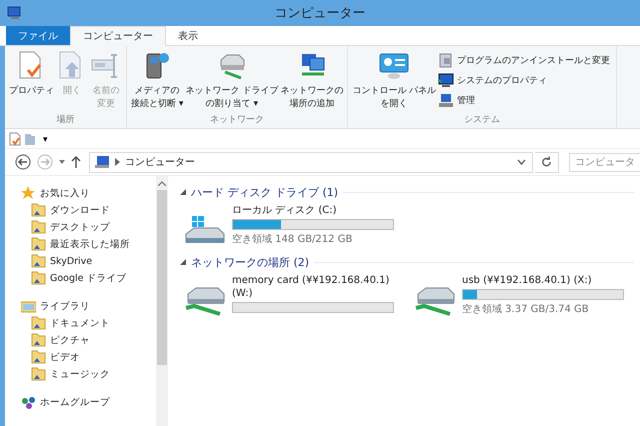 This screenshot has width=640, height=426. Describe the element at coordinates (492, 80) in the screenshot. I see `ribbon-button: システムのプロパティ` at that location.